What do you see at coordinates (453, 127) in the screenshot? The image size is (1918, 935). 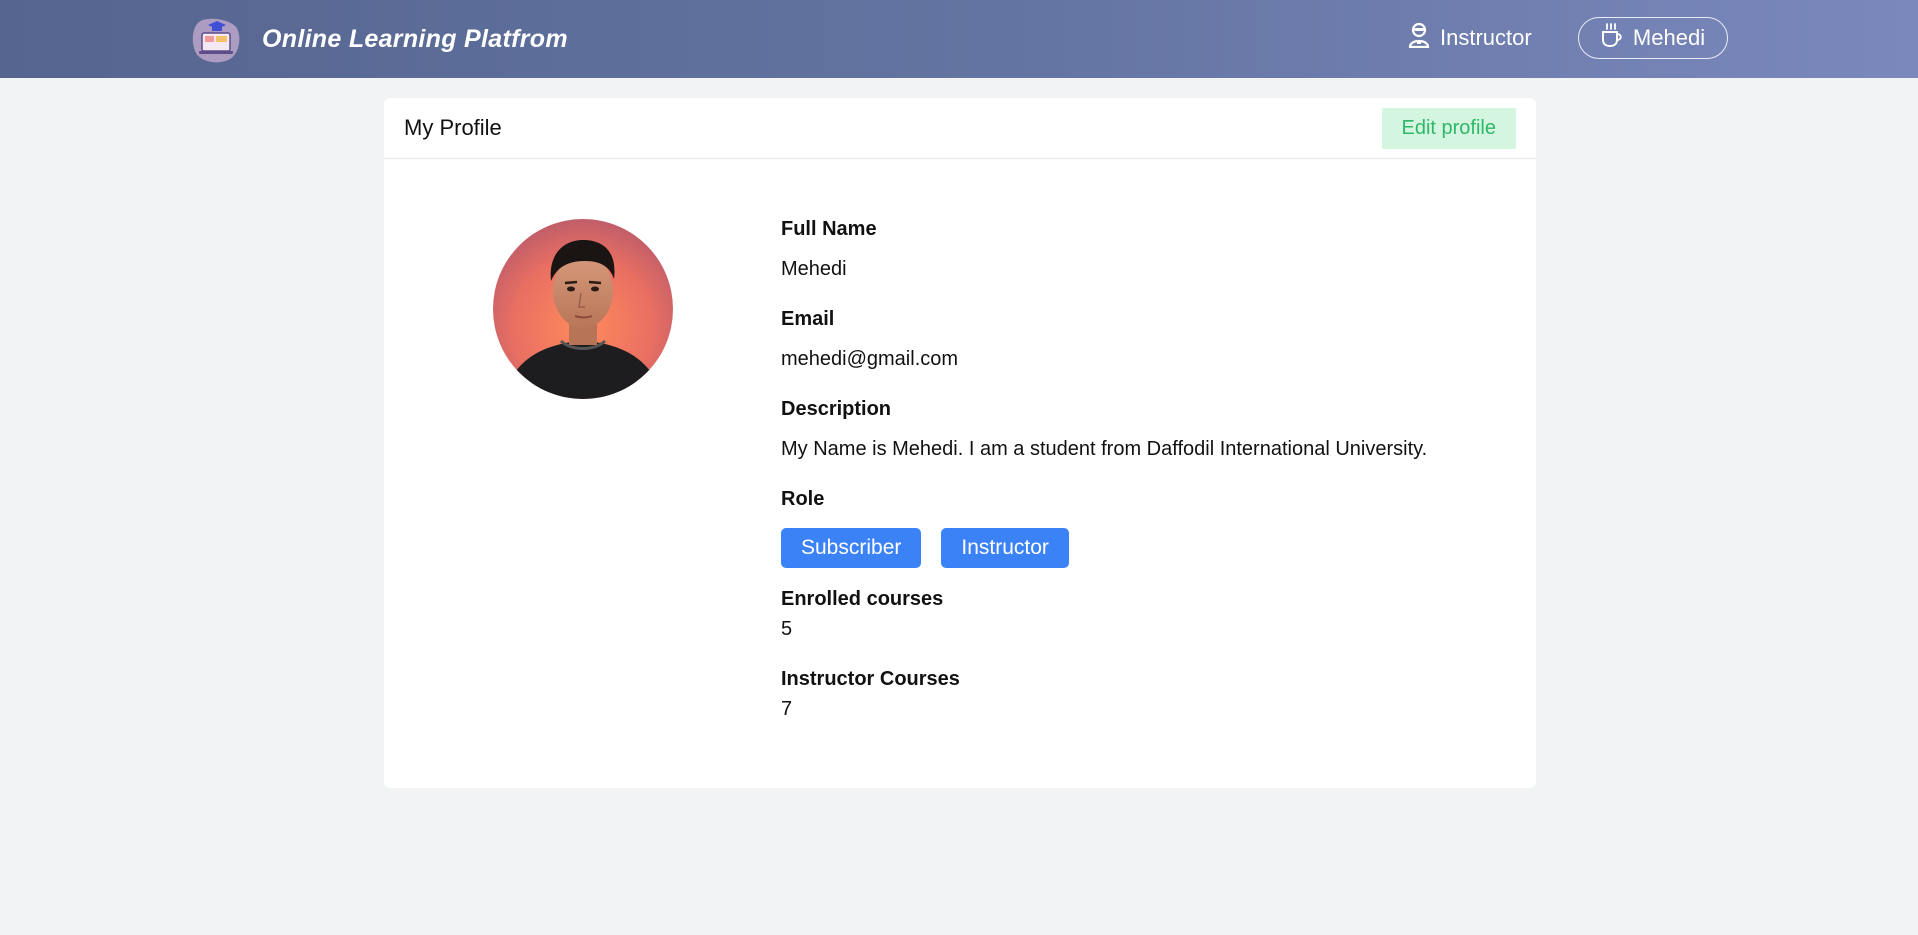 I see `page-title: My Profile` at bounding box center [453, 127].